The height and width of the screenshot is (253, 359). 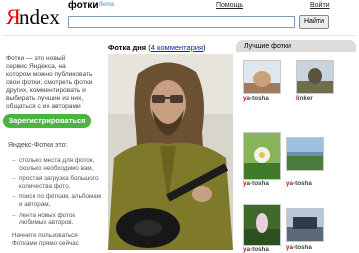 I want to click on intro-line: котором можно публиковать, so click(x=49, y=74).